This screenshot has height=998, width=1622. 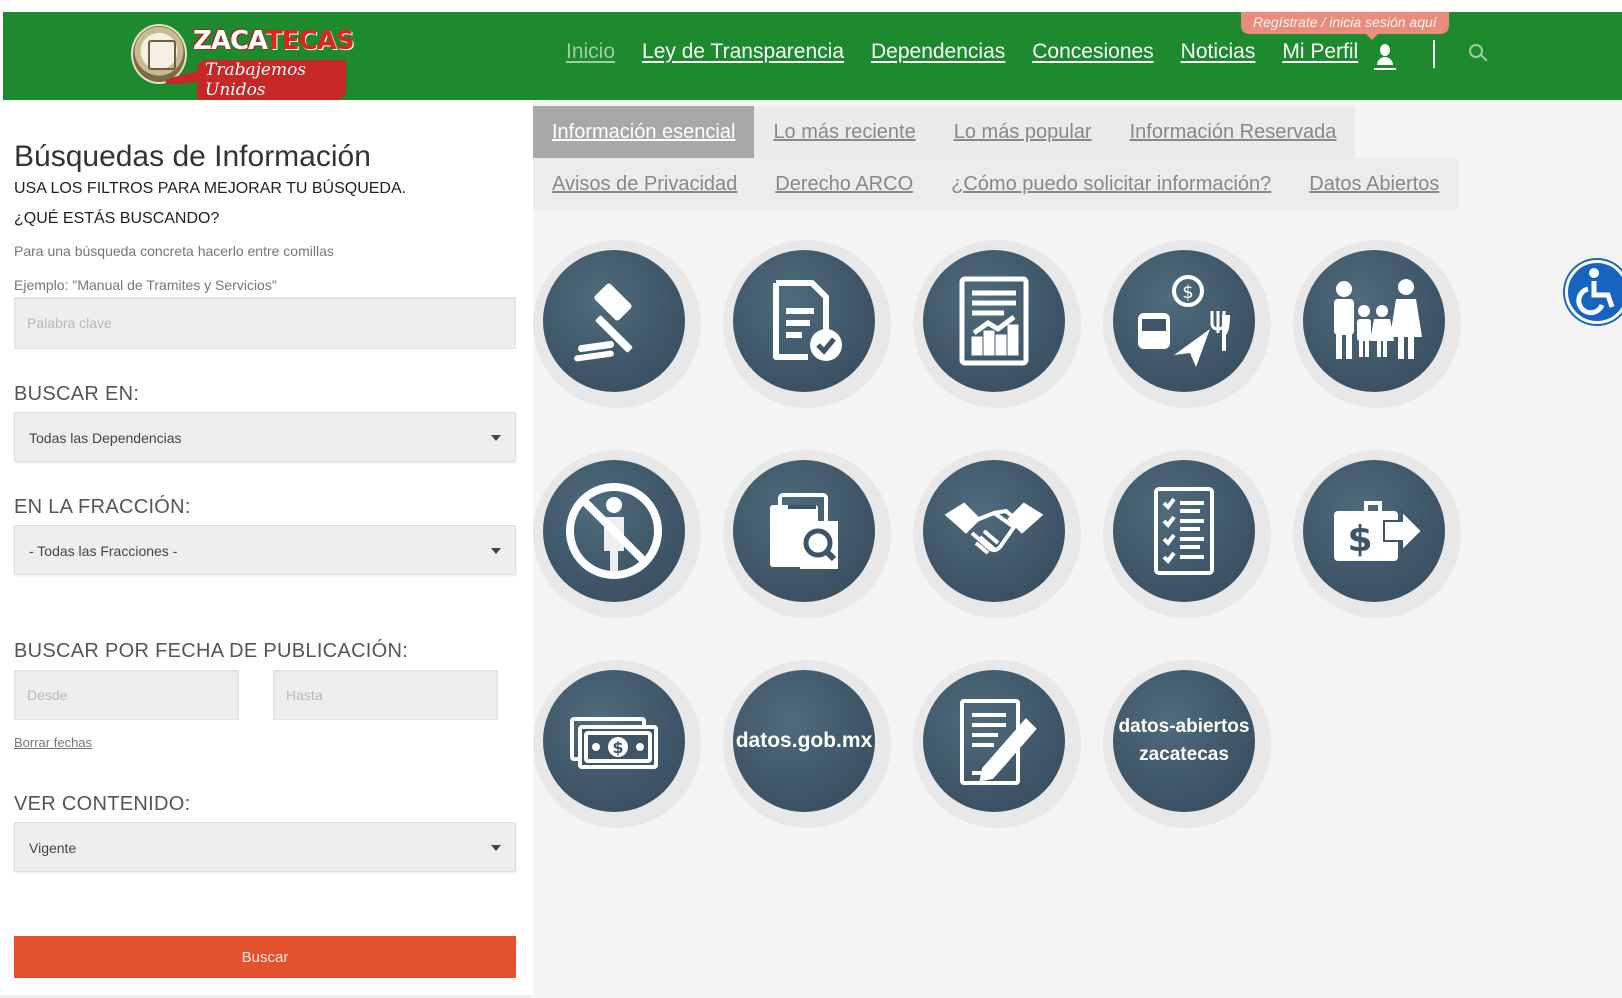 What do you see at coordinates (644, 184) in the screenshot?
I see `tab-avisos-privacidad: Avisos de Privacidad` at bounding box center [644, 184].